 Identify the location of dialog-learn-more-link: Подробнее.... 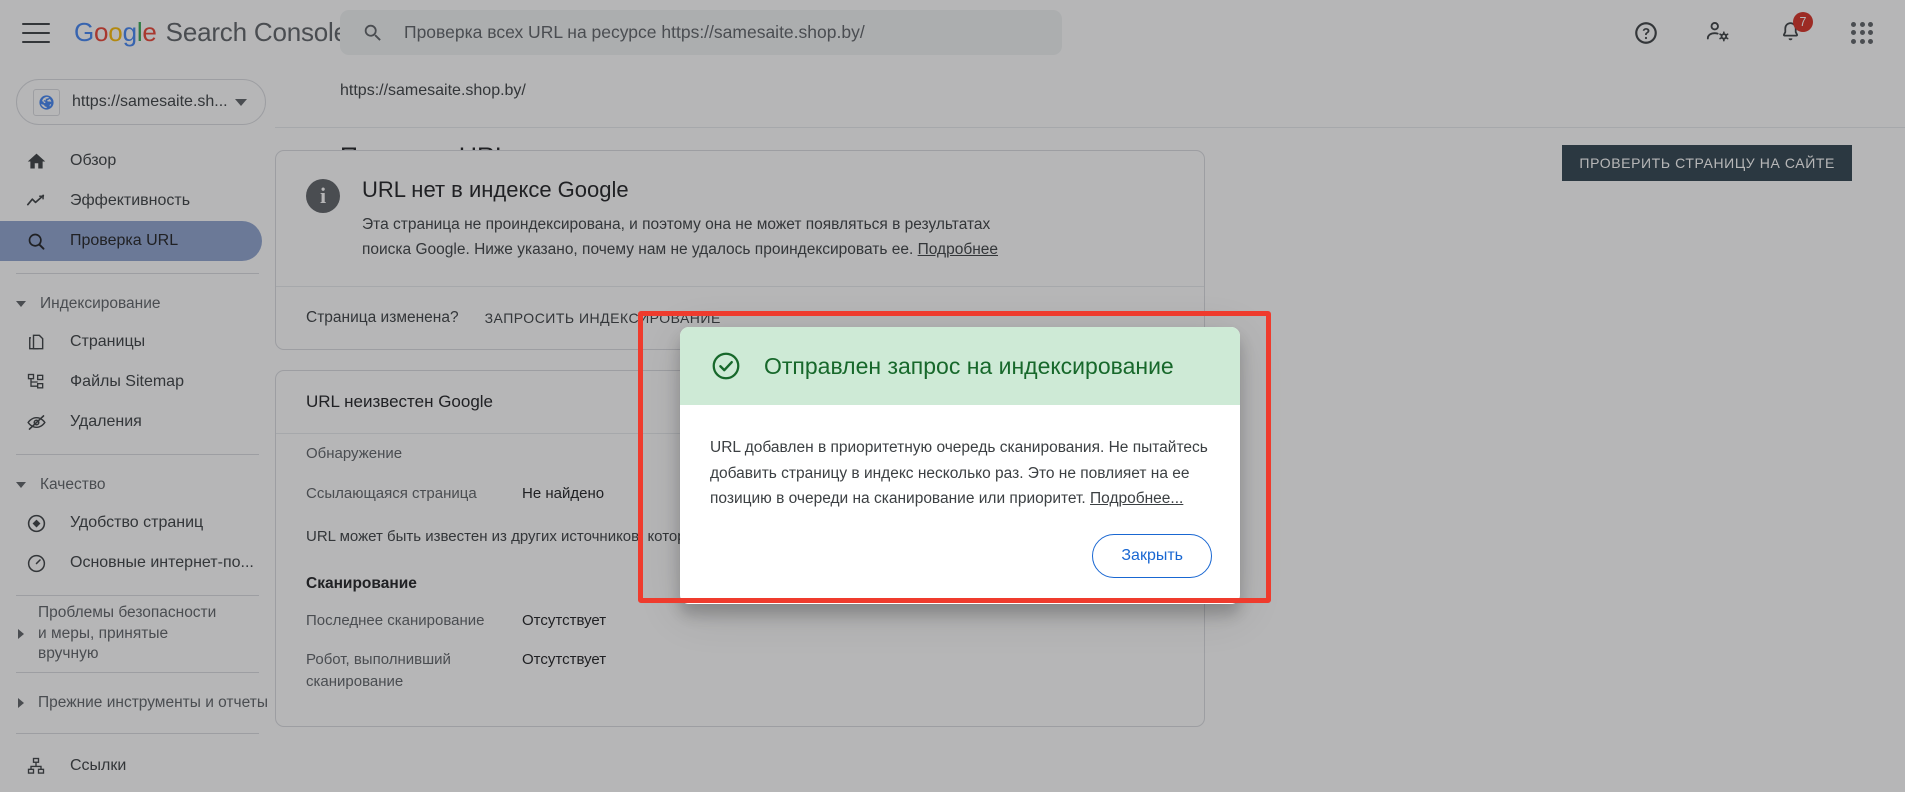
(1136, 498).